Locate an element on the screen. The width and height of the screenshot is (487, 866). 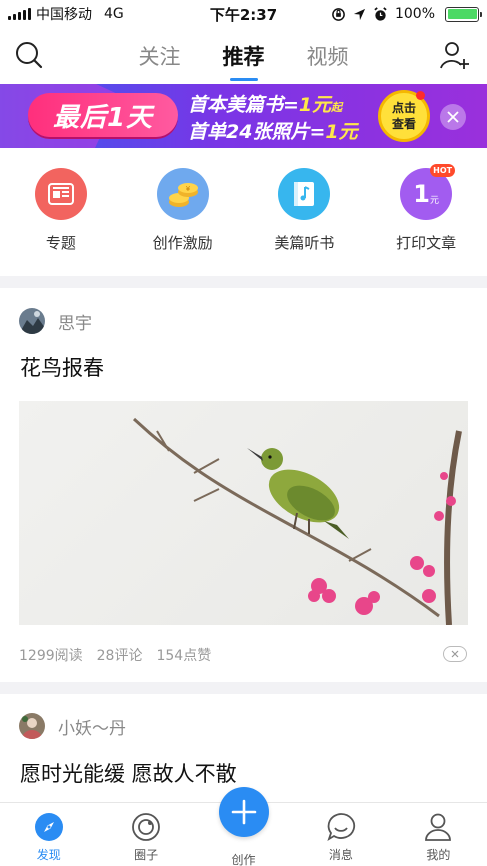
topics-icon is located at coordinates (60, 194).